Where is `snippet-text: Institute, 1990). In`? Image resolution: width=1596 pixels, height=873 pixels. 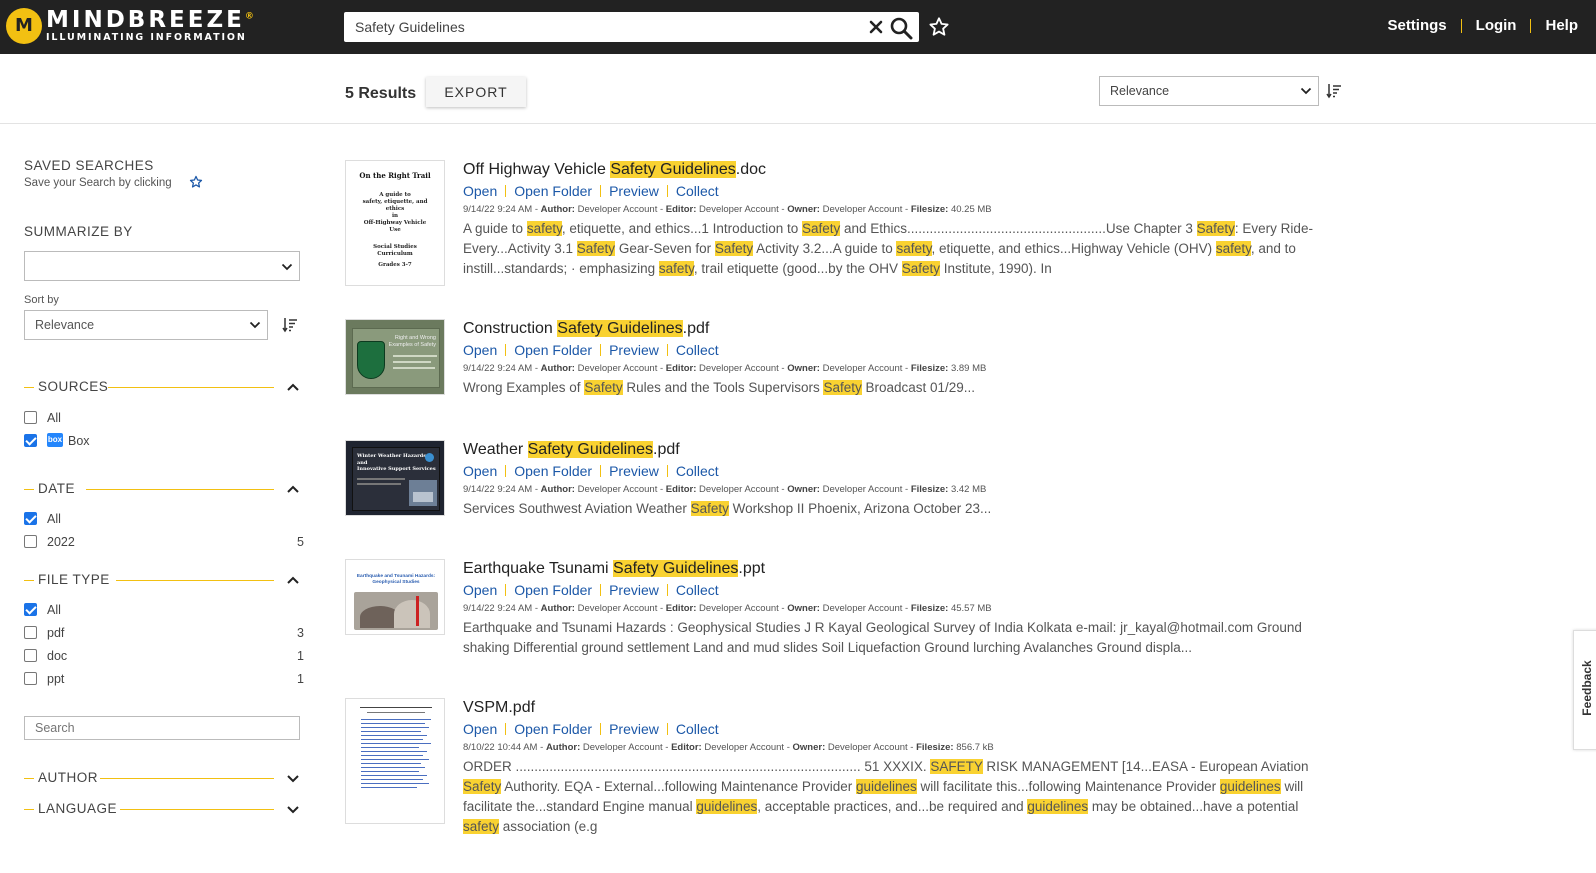
snippet-text: Institute, 1990). In is located at coordinates (996, 268).